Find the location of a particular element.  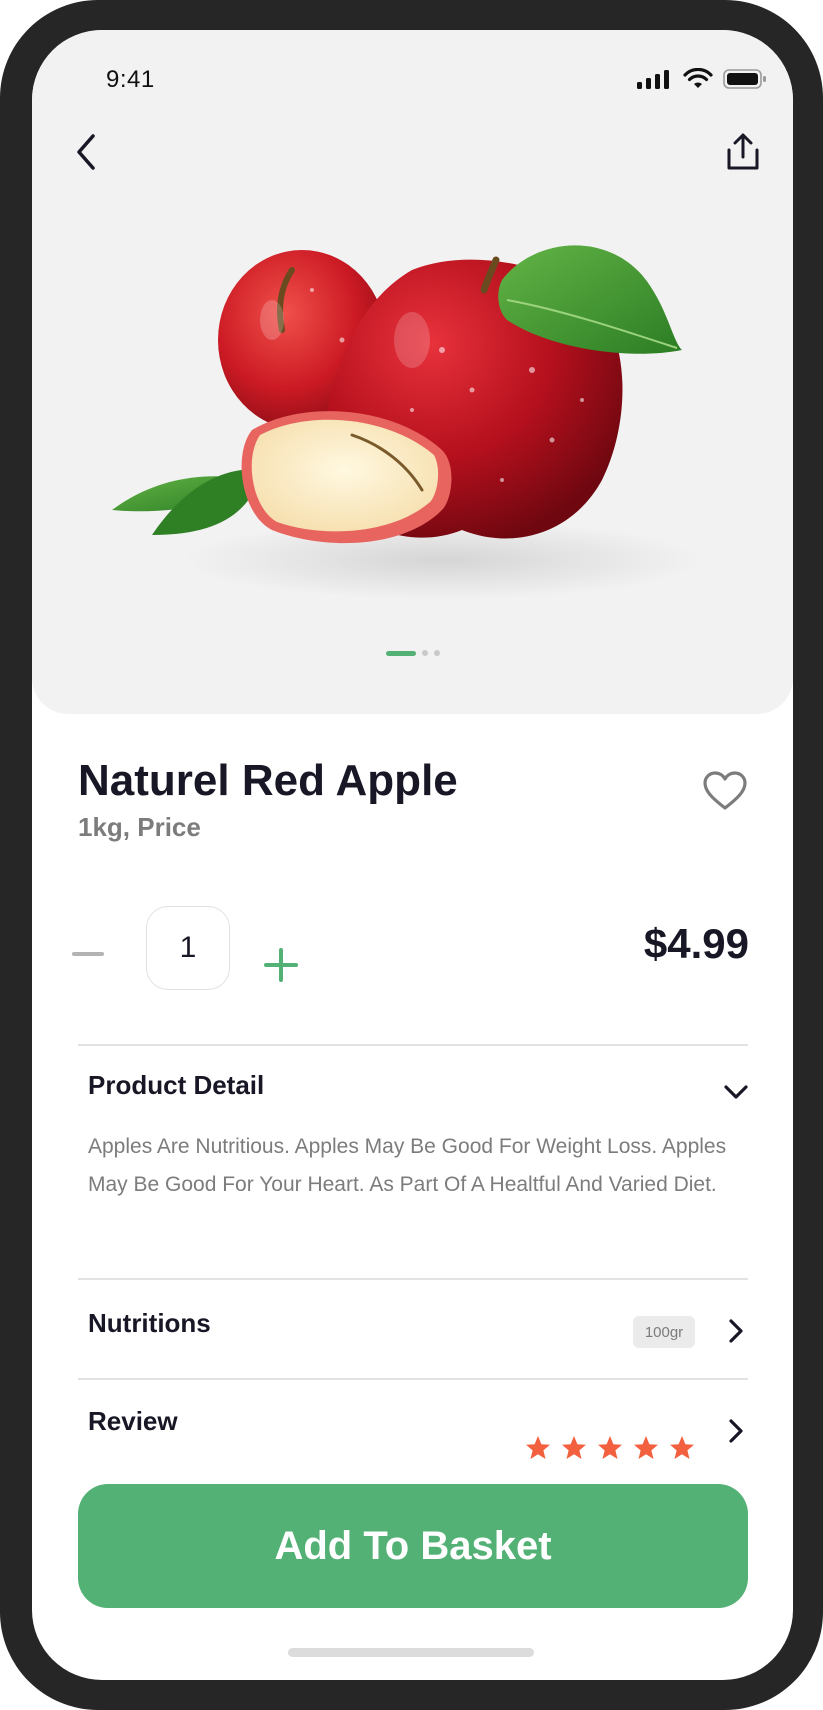

battery-icon is located at coordinates (744, 79).